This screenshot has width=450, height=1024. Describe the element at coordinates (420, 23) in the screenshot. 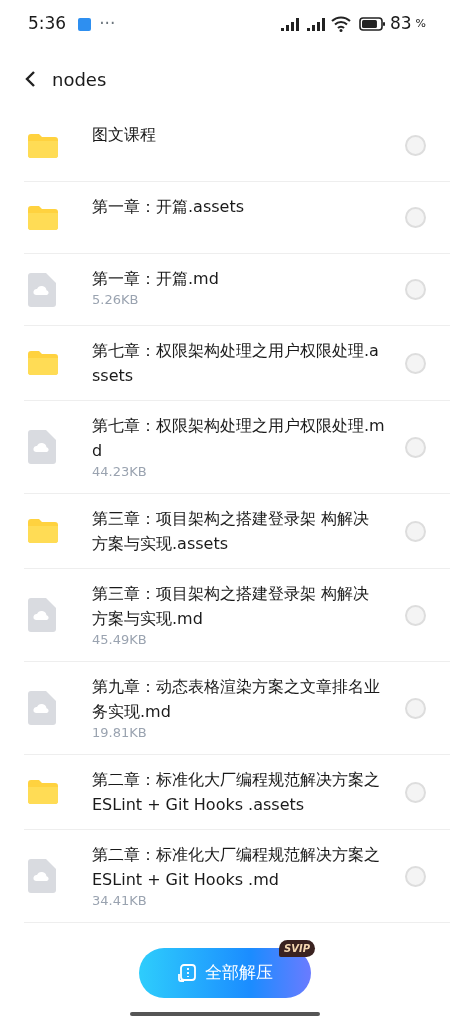

I see `battery-unit-text: %` at that location.